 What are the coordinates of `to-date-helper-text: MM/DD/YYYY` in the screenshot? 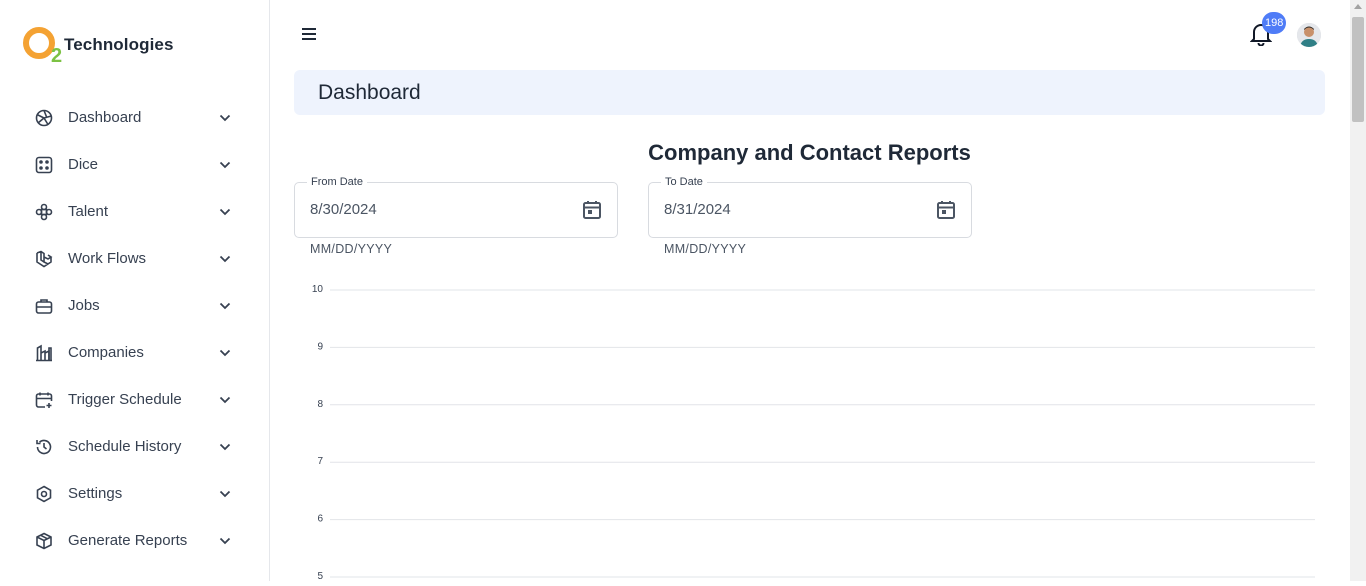 It's located at (705, 249).